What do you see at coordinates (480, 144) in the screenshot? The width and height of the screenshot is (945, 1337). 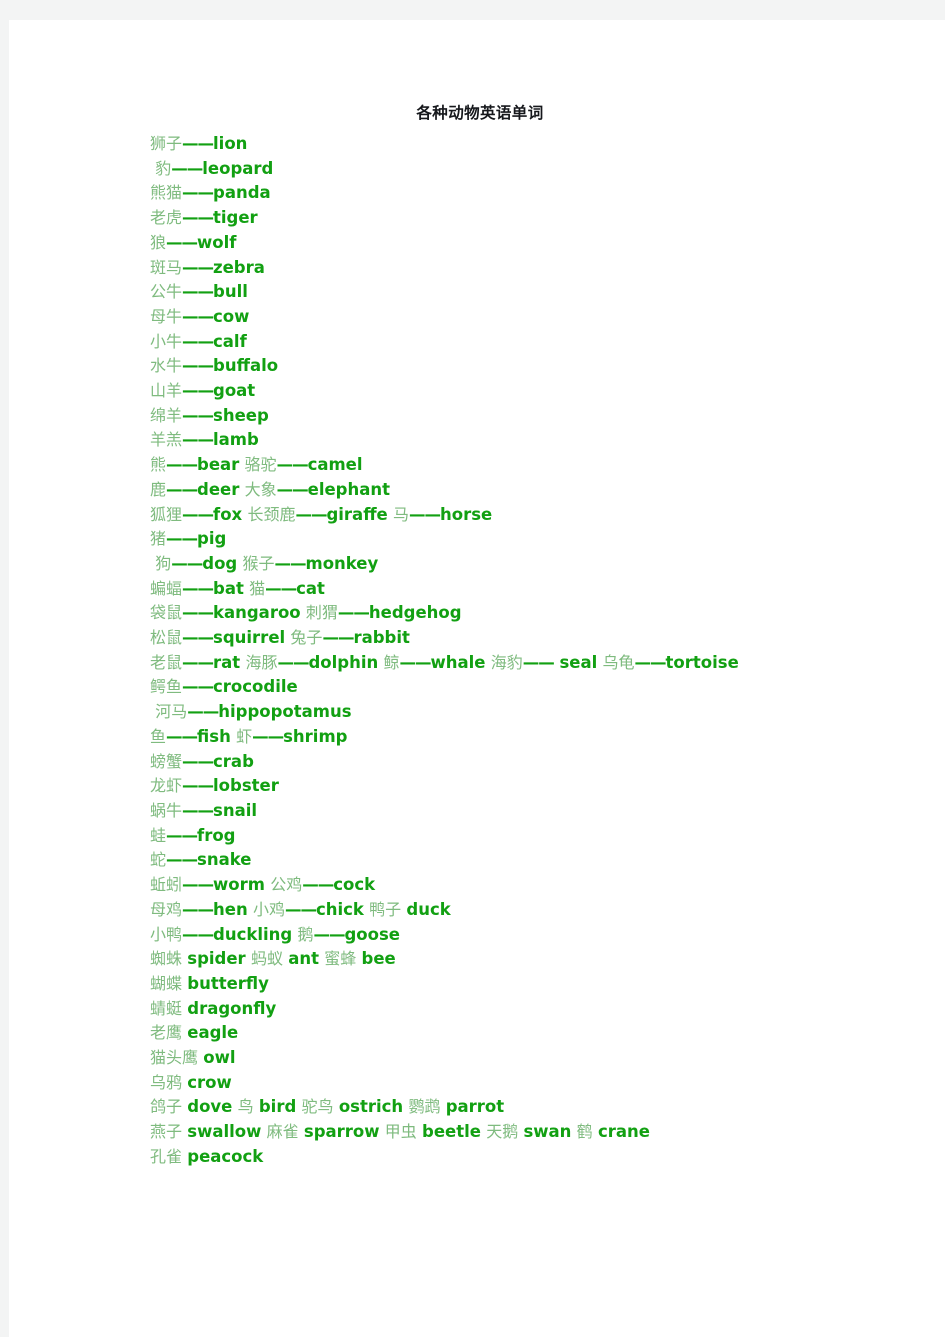 I see `word-line: 狮子——lion` at bounding box center [480, 144].